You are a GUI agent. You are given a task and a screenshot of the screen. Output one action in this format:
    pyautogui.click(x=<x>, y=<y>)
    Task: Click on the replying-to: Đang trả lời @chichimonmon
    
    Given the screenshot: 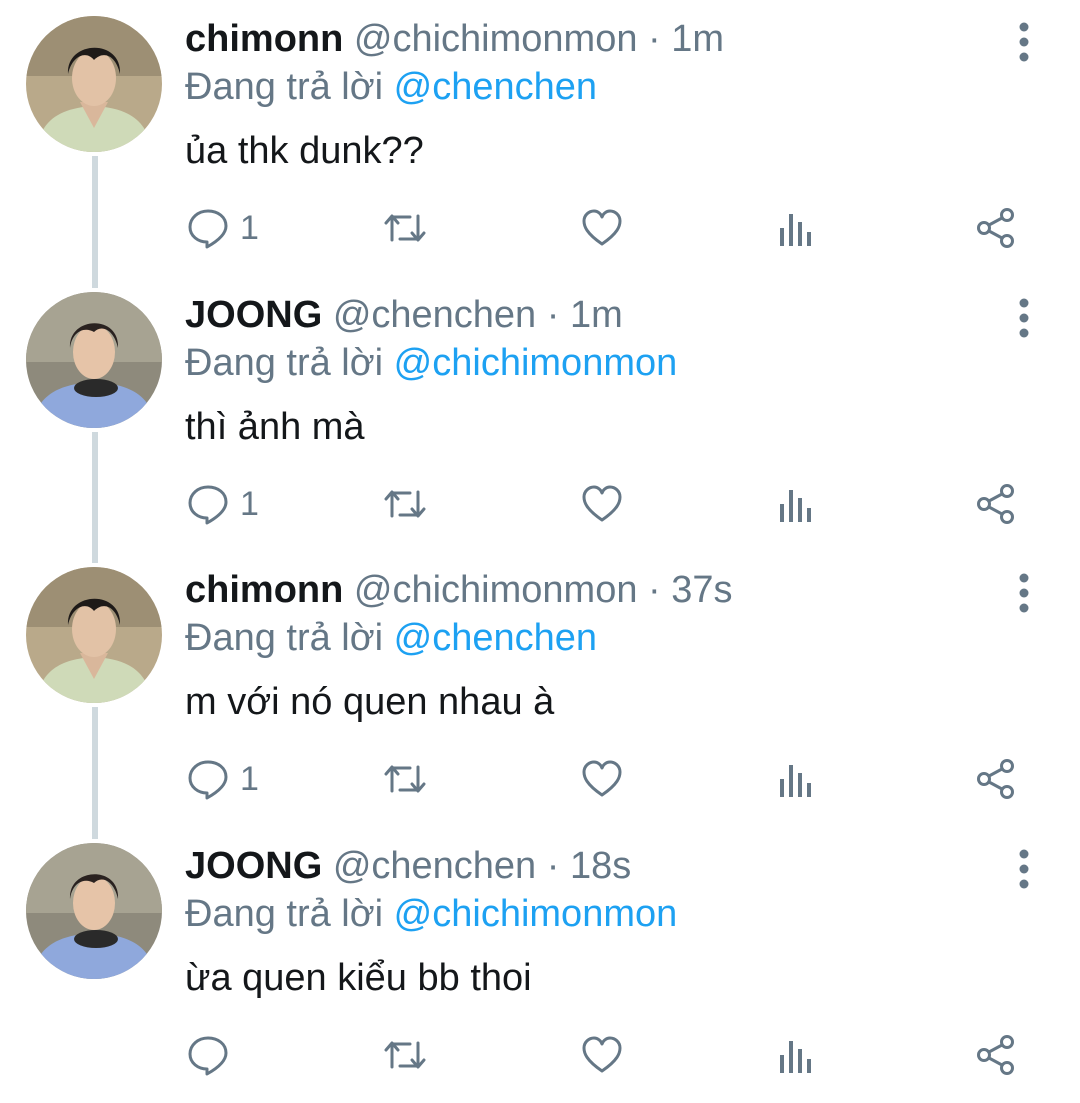 What is the action you would take?
    pyautogui.click(x=431, y=914)
    